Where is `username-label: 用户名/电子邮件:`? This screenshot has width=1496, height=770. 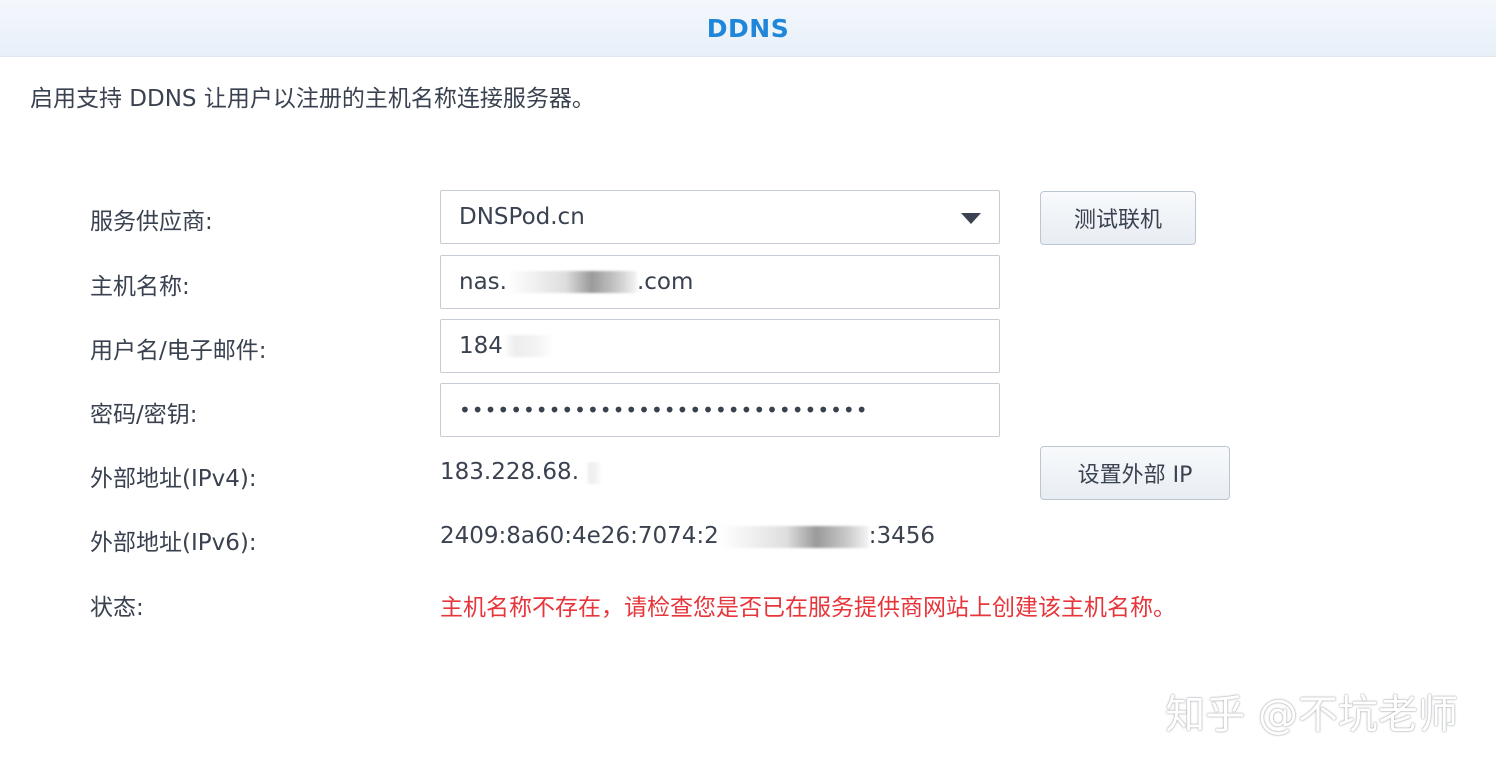 username-label: 用户名/电子邮件: is located at coordinates (178, 351).